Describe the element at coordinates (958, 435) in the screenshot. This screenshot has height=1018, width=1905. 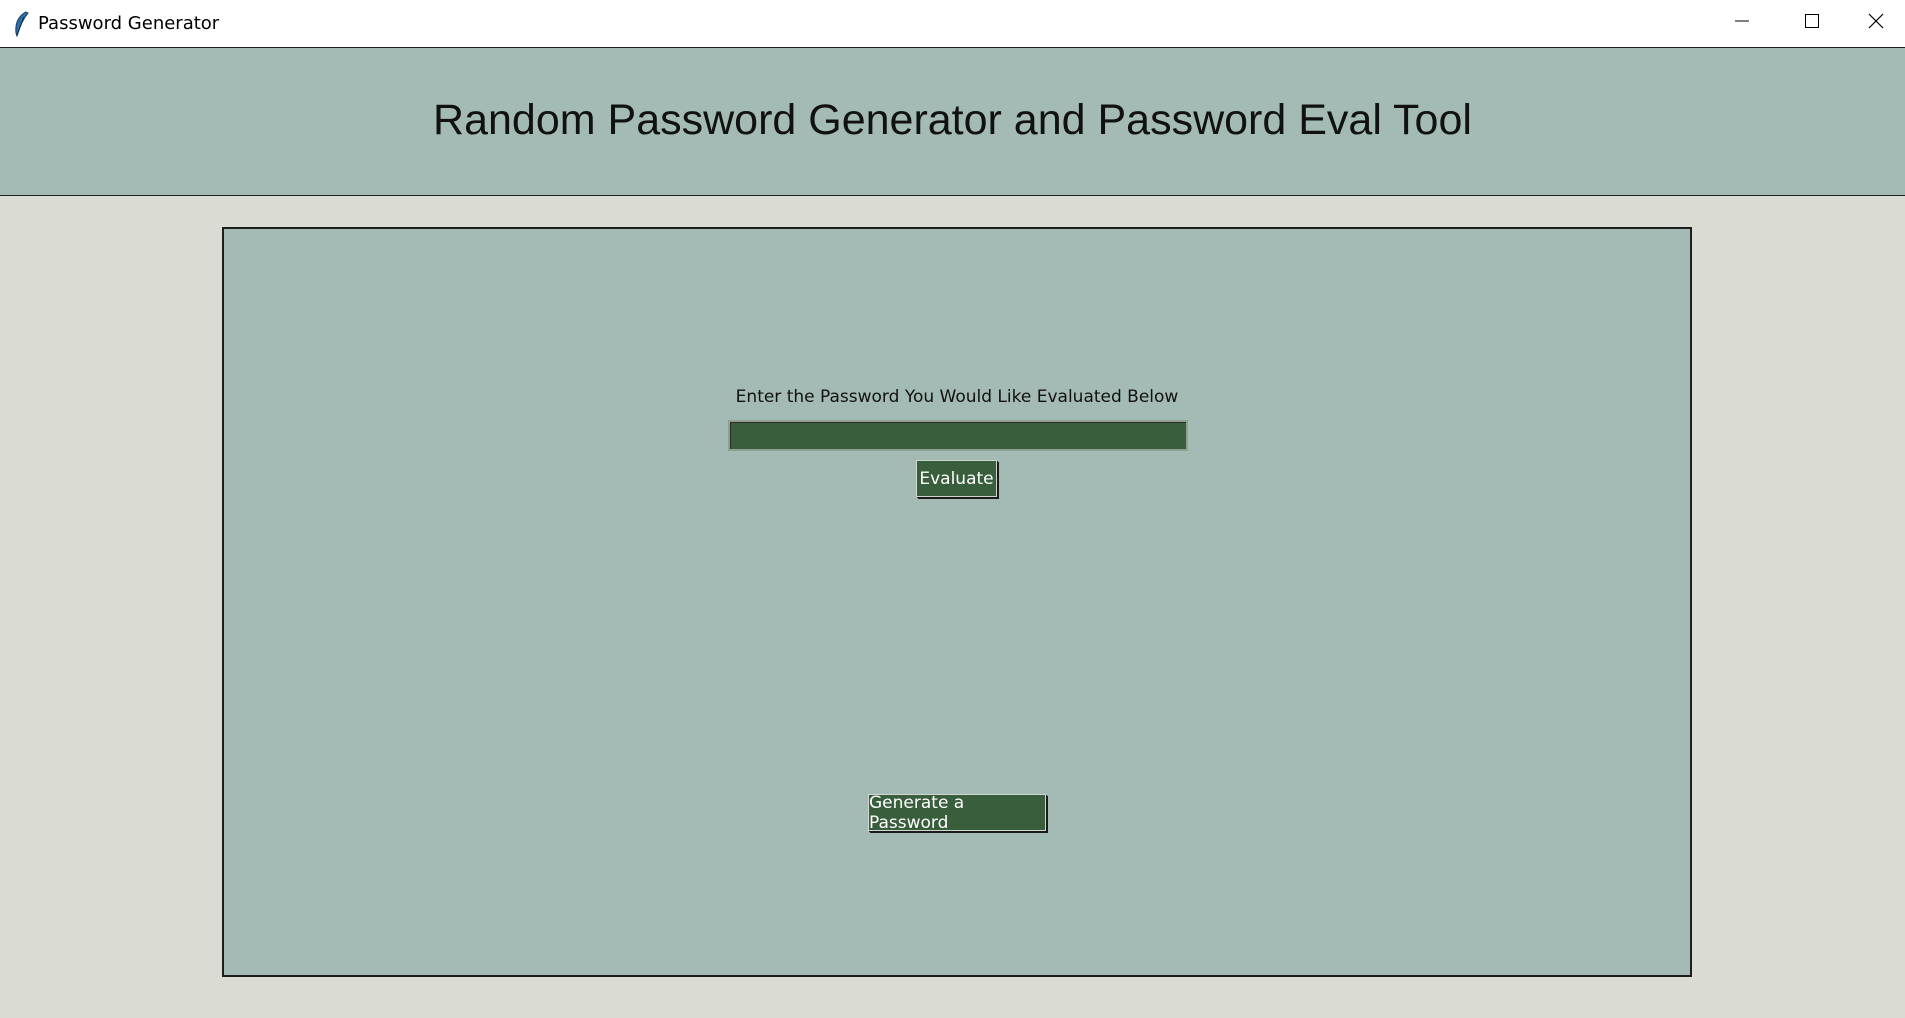
I see `password-input` at that location.